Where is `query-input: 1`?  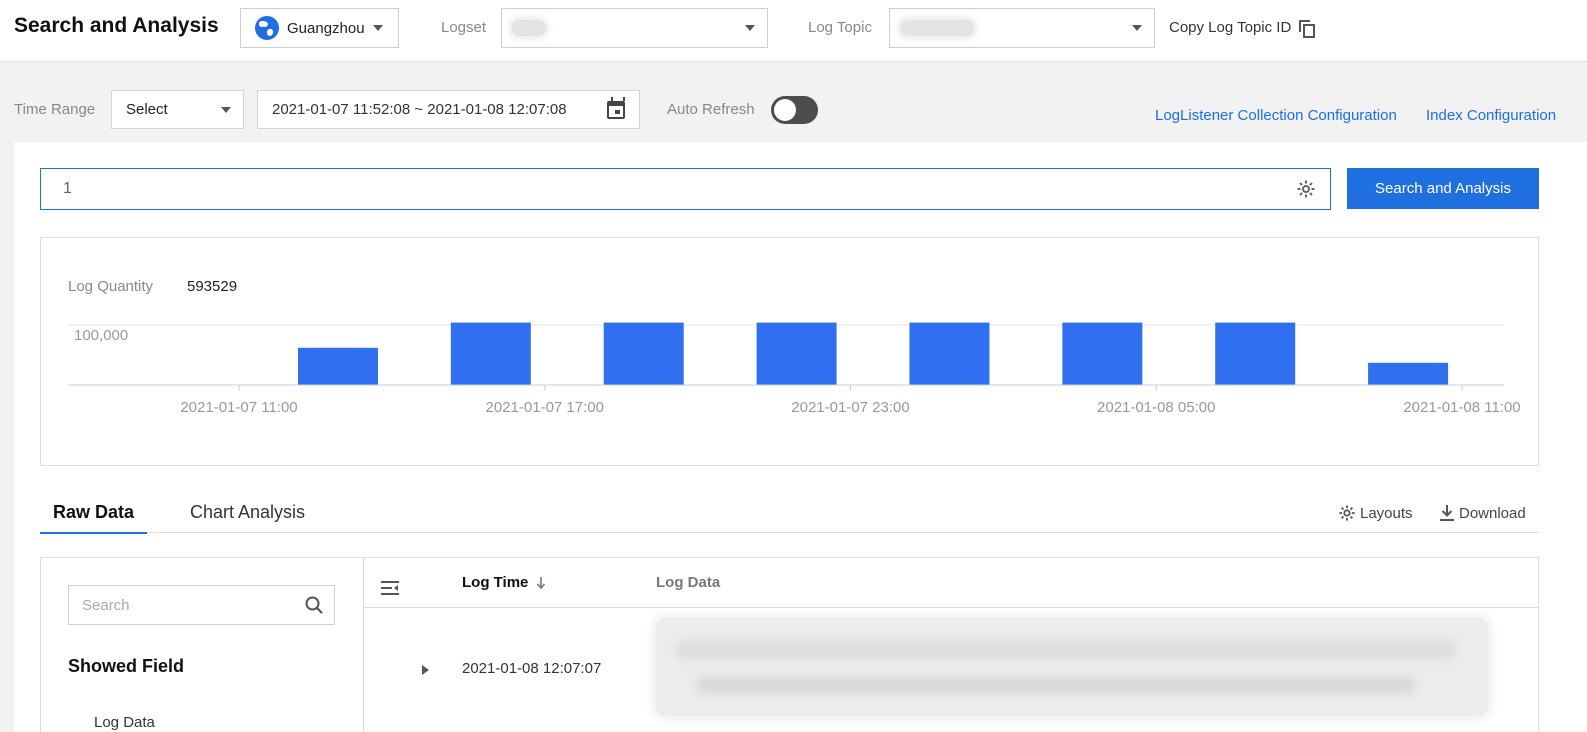 query-input: 1 is located at coordinates (685, 189).